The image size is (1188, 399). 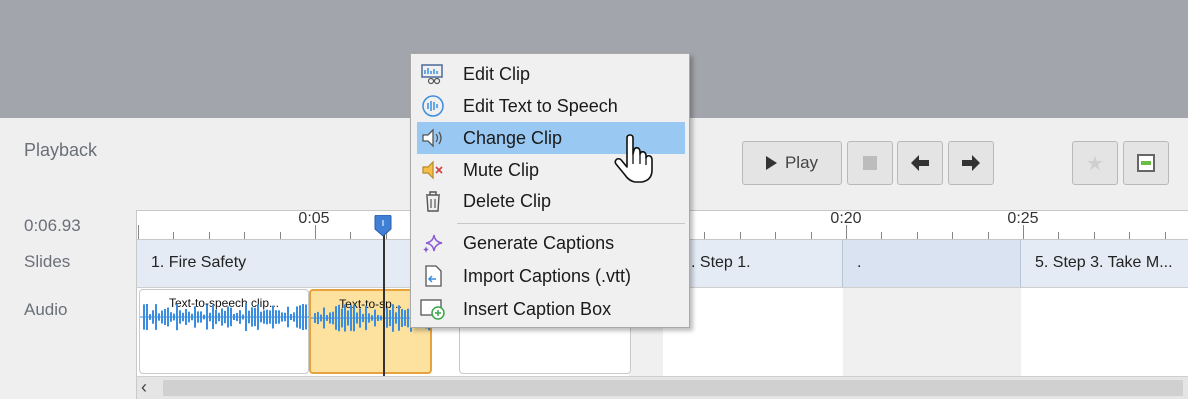 I want to click on sparkle-icon, so click(x=433, y=243).